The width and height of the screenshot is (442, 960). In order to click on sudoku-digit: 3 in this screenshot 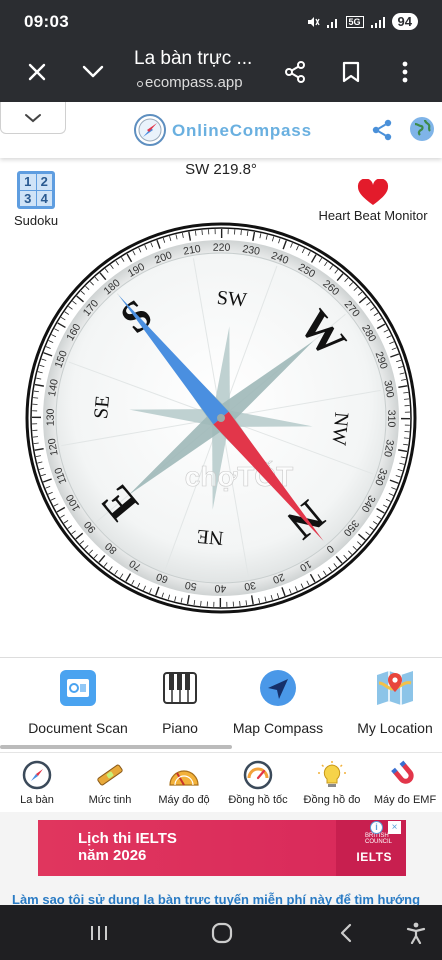, I will do `click(28, 198)`.